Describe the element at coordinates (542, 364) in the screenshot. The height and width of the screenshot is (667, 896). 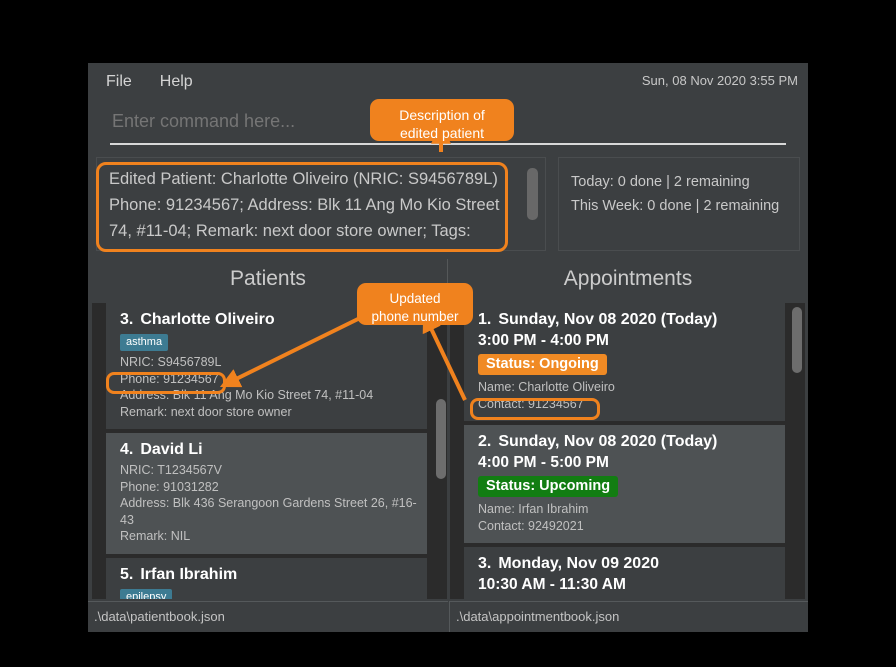
I see `status-badge: Status: Ongoing` at that location.